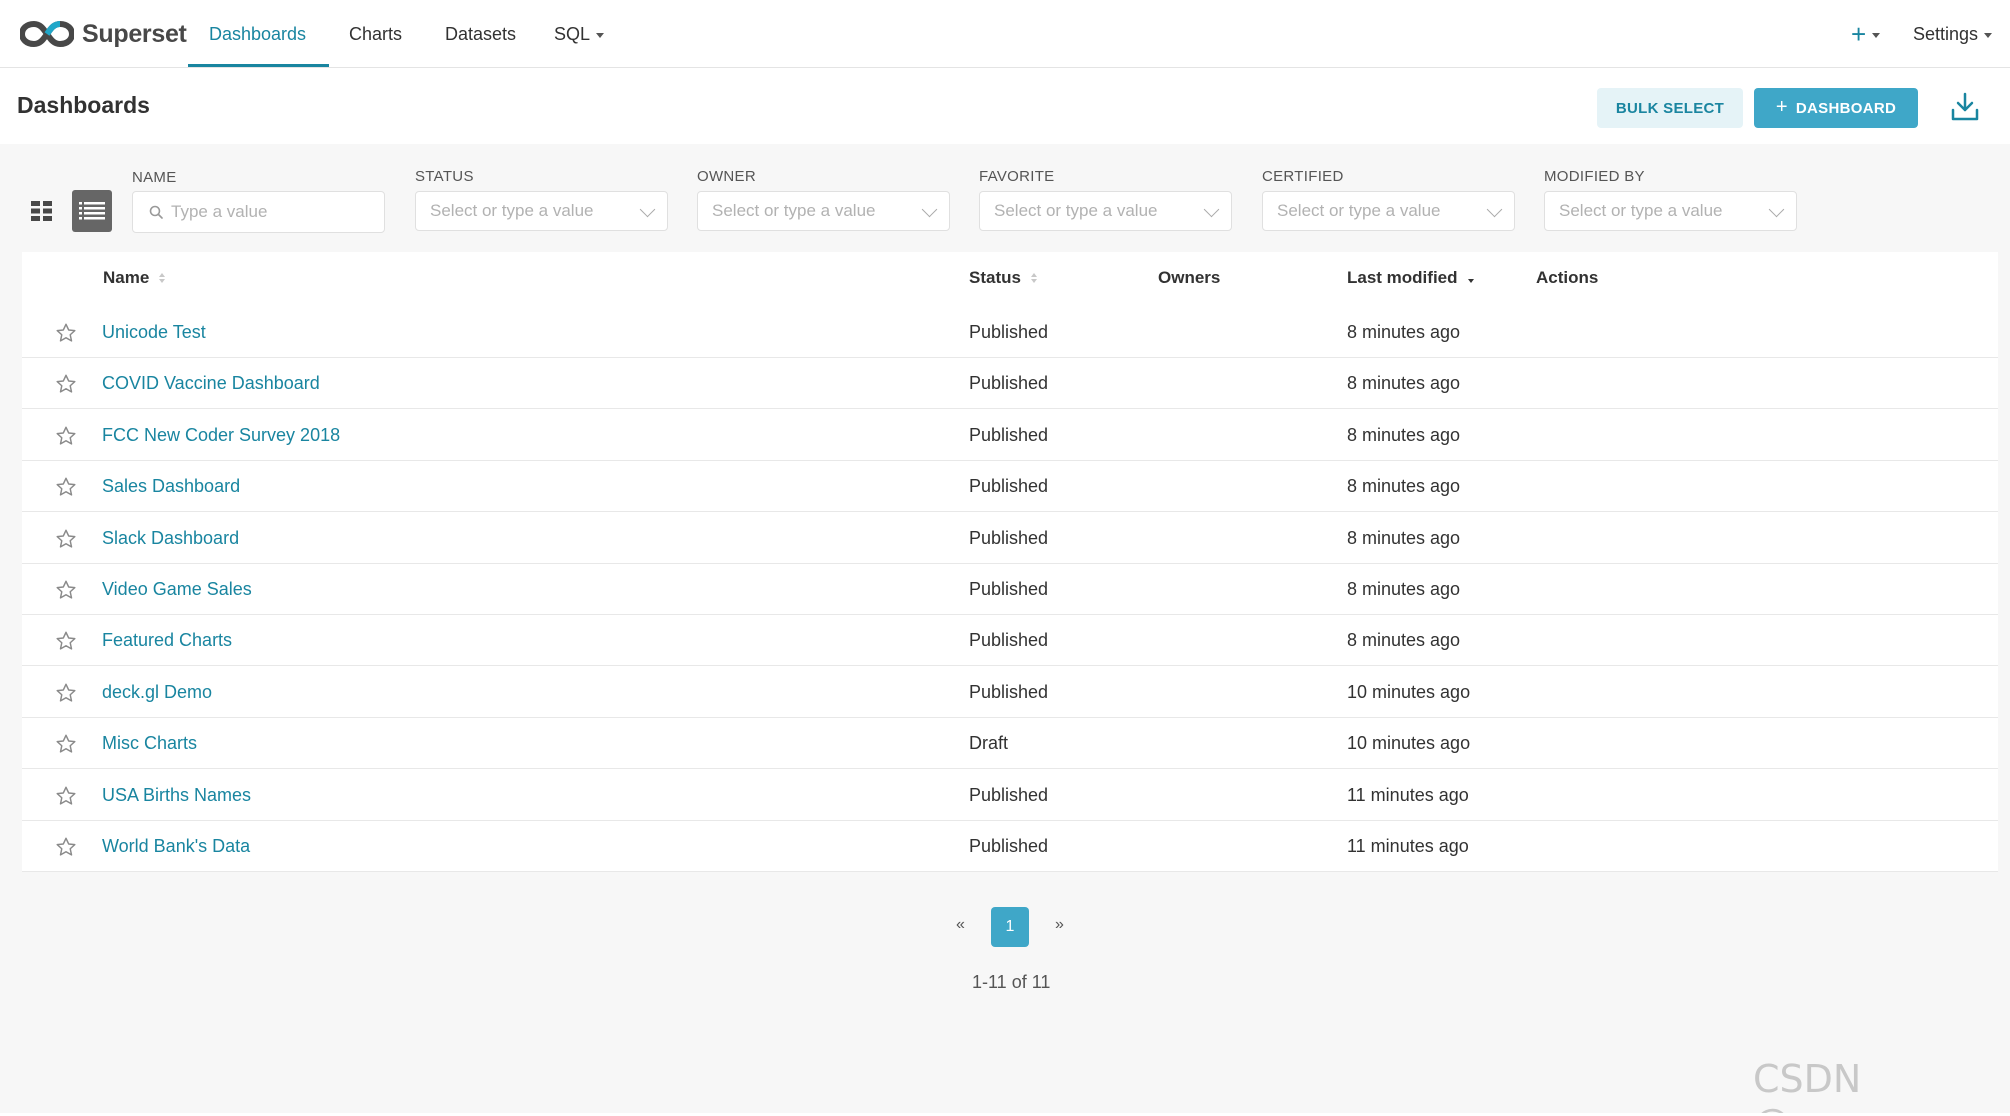  I want to click on modified-by-select: Select or type a value, so click(1670, 211).